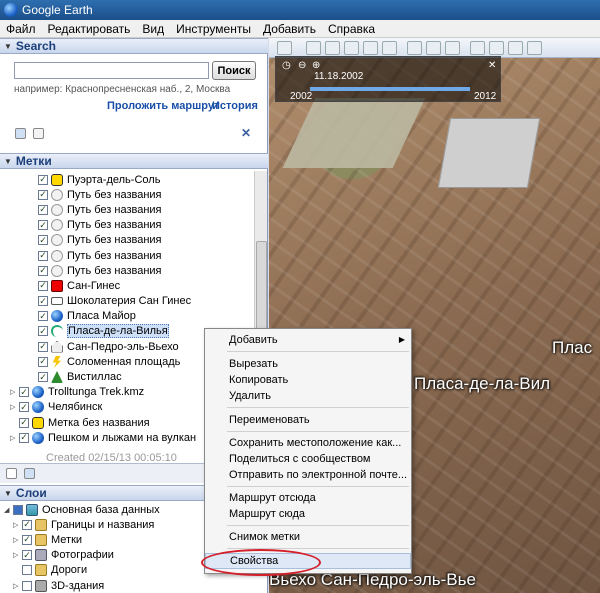 This screenshot has width=600, height=593. Describe the element at coordinates (308, 537) in the screenshot. I see `menu-item-snapshot: Снимок метки` at that location.